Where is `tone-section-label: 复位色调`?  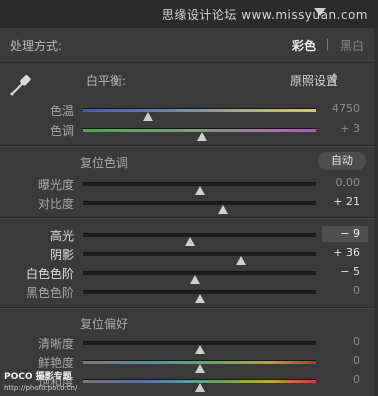
tone-section-label: 复位色调 is located at coordinates (104, 162).